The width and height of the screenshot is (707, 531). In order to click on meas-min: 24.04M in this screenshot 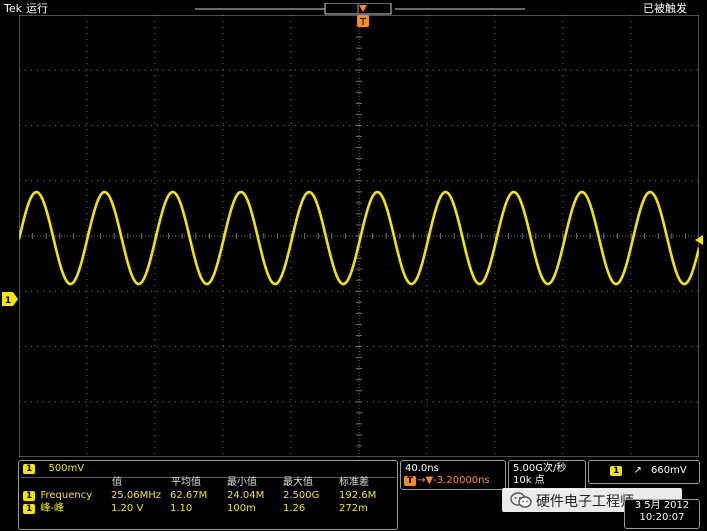, I will do `click(246, 495)`.